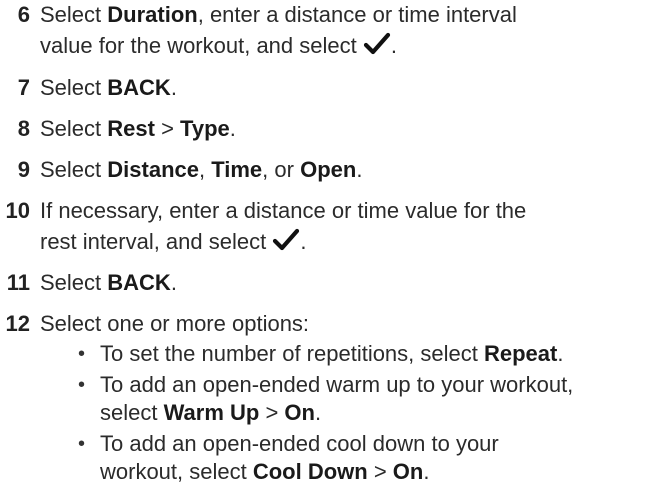 The height and width of the screenshot is (498, 648). What do you see at coordinates (328, 169) in the screenshot?
I see `ui-term: Open` at bounding box center [328, 169].